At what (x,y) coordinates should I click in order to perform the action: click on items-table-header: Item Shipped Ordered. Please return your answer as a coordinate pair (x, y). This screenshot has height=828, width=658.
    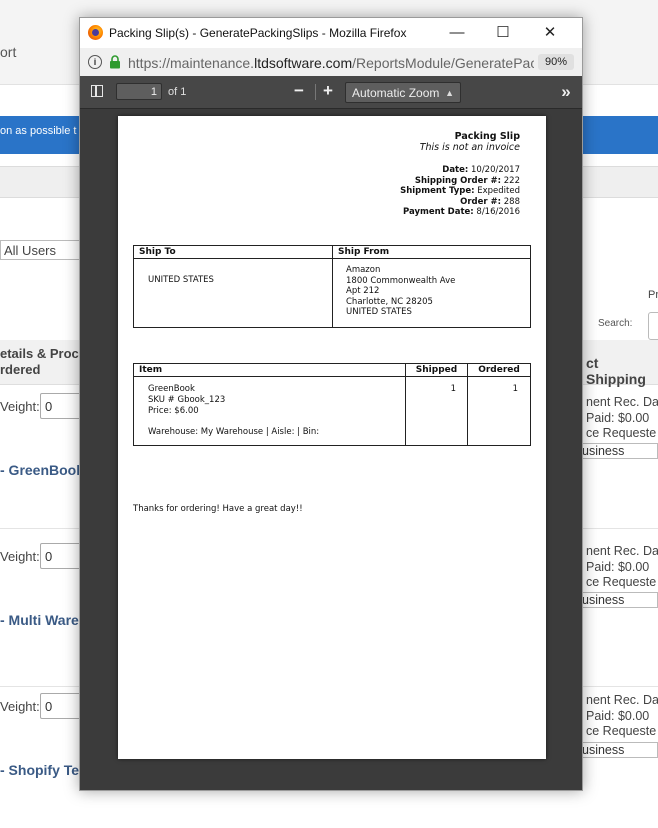
    Looking at the image, I should click on (332, 370).